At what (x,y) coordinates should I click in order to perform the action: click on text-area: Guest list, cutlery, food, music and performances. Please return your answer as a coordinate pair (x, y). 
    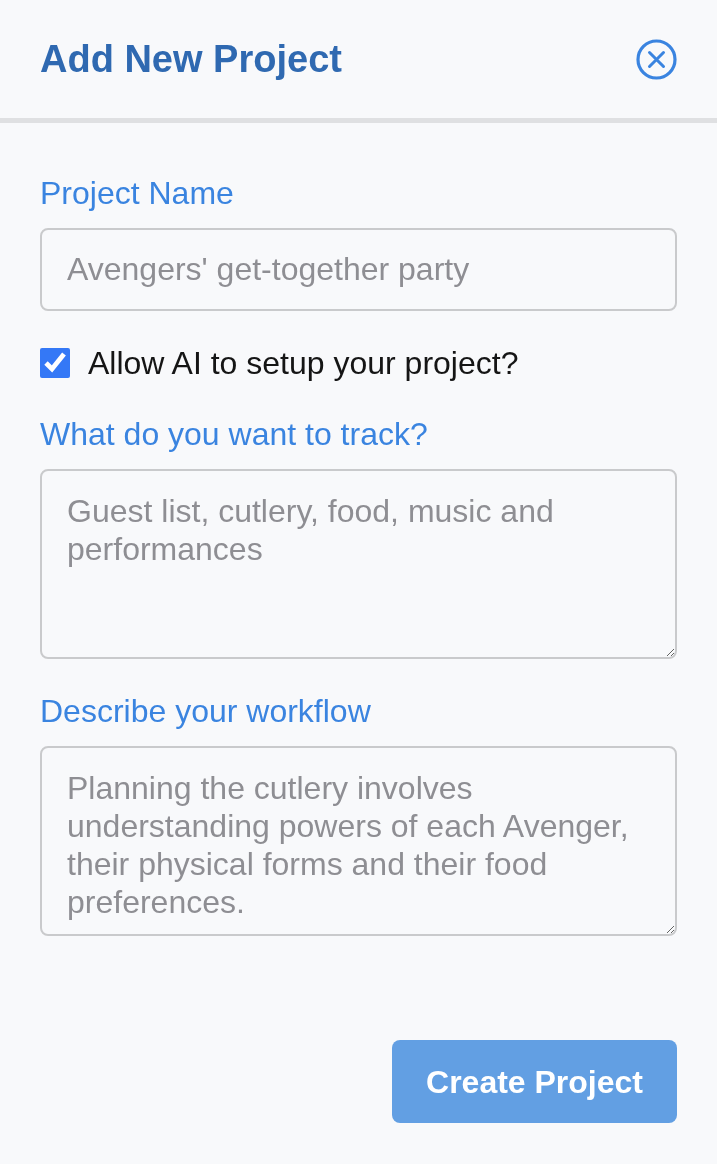
    Looking at the image, I should click on (358, 564).